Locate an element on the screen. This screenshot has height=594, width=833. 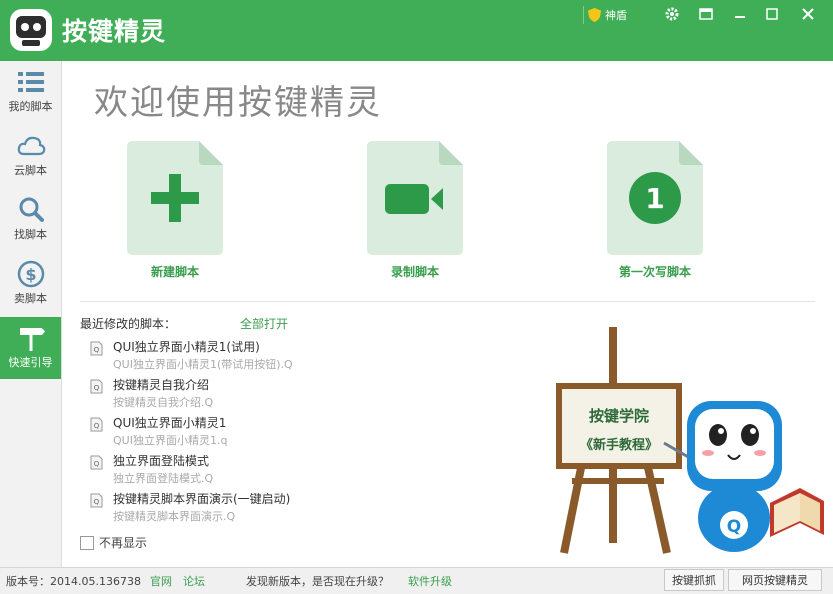
dollar-icon: $ is located at coordinates (30, 274).